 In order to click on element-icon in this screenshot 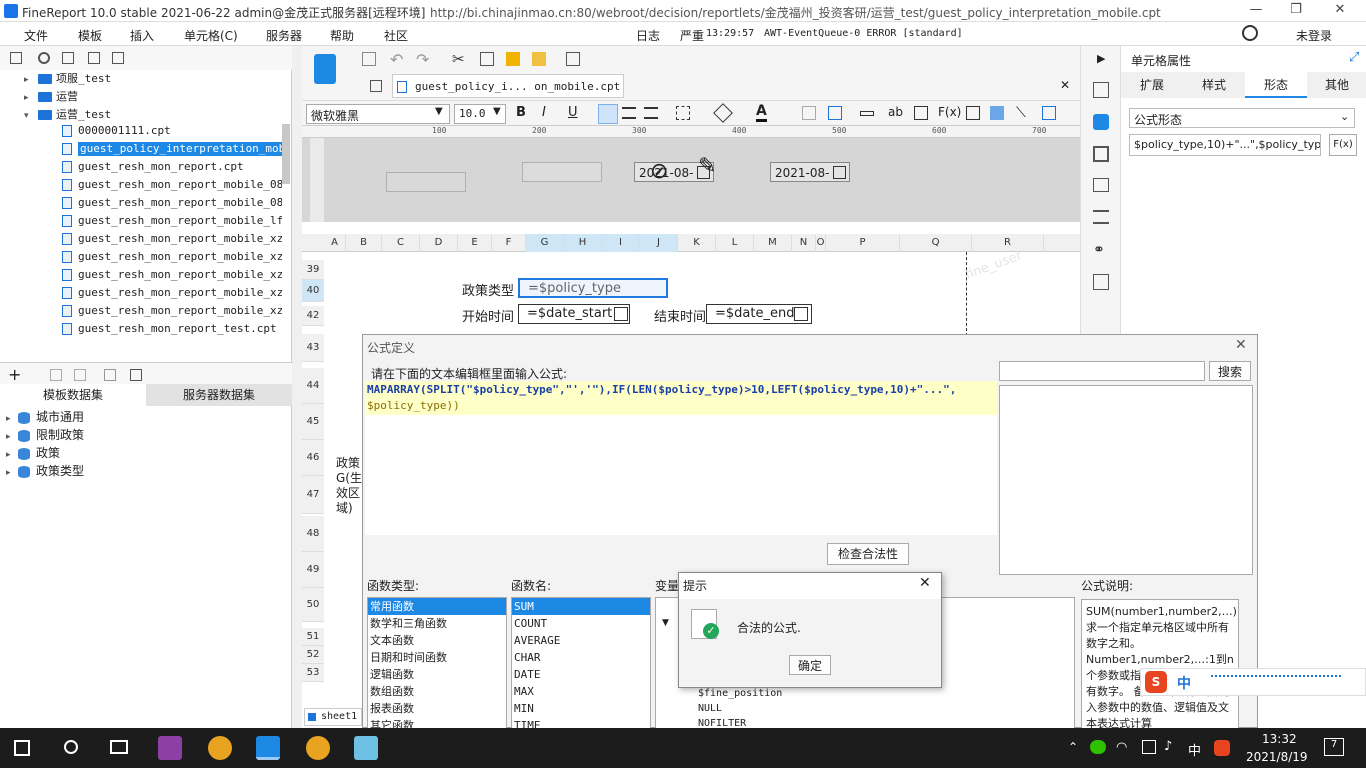, I will do `click(1101, 154)`.